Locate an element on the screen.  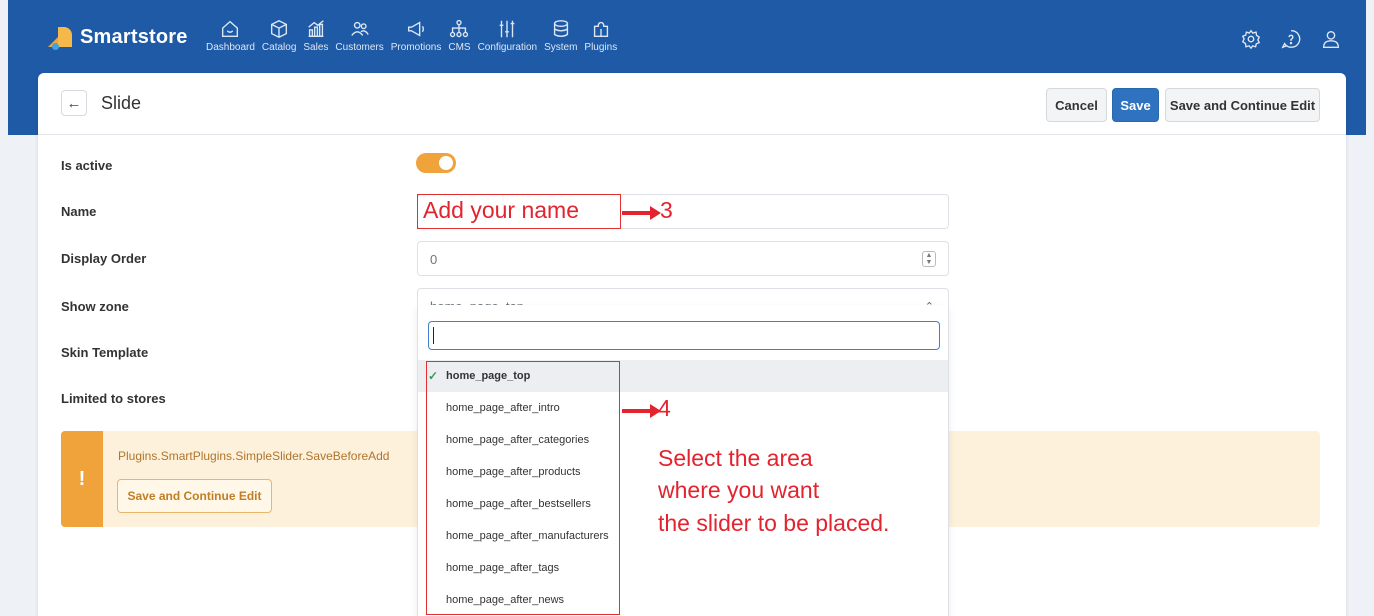
is-active-toggle is located at coordinates (436, 163).